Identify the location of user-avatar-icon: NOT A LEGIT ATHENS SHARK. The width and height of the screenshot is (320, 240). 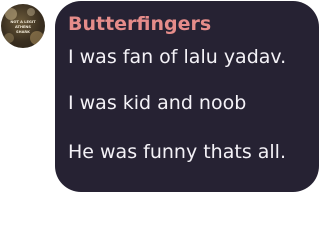
(24, 26).